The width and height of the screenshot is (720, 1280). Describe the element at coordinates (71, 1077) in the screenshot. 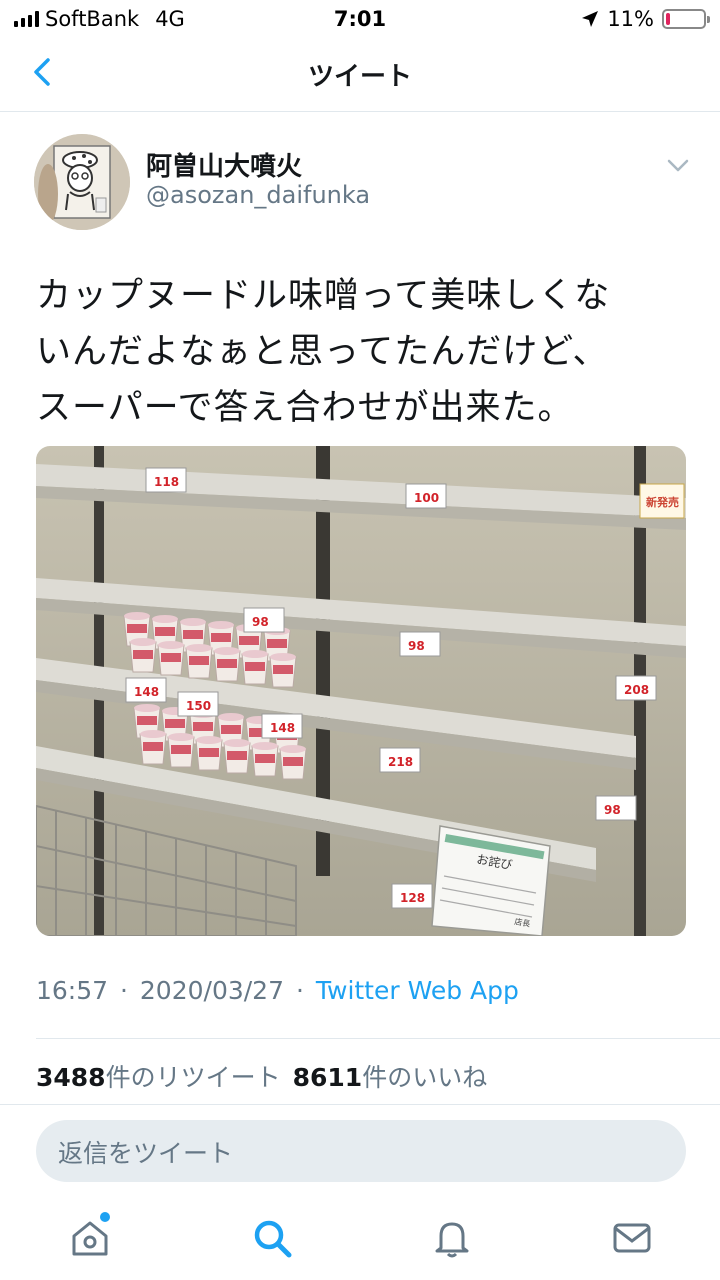

I see `retweets-count: 3488` at that location.